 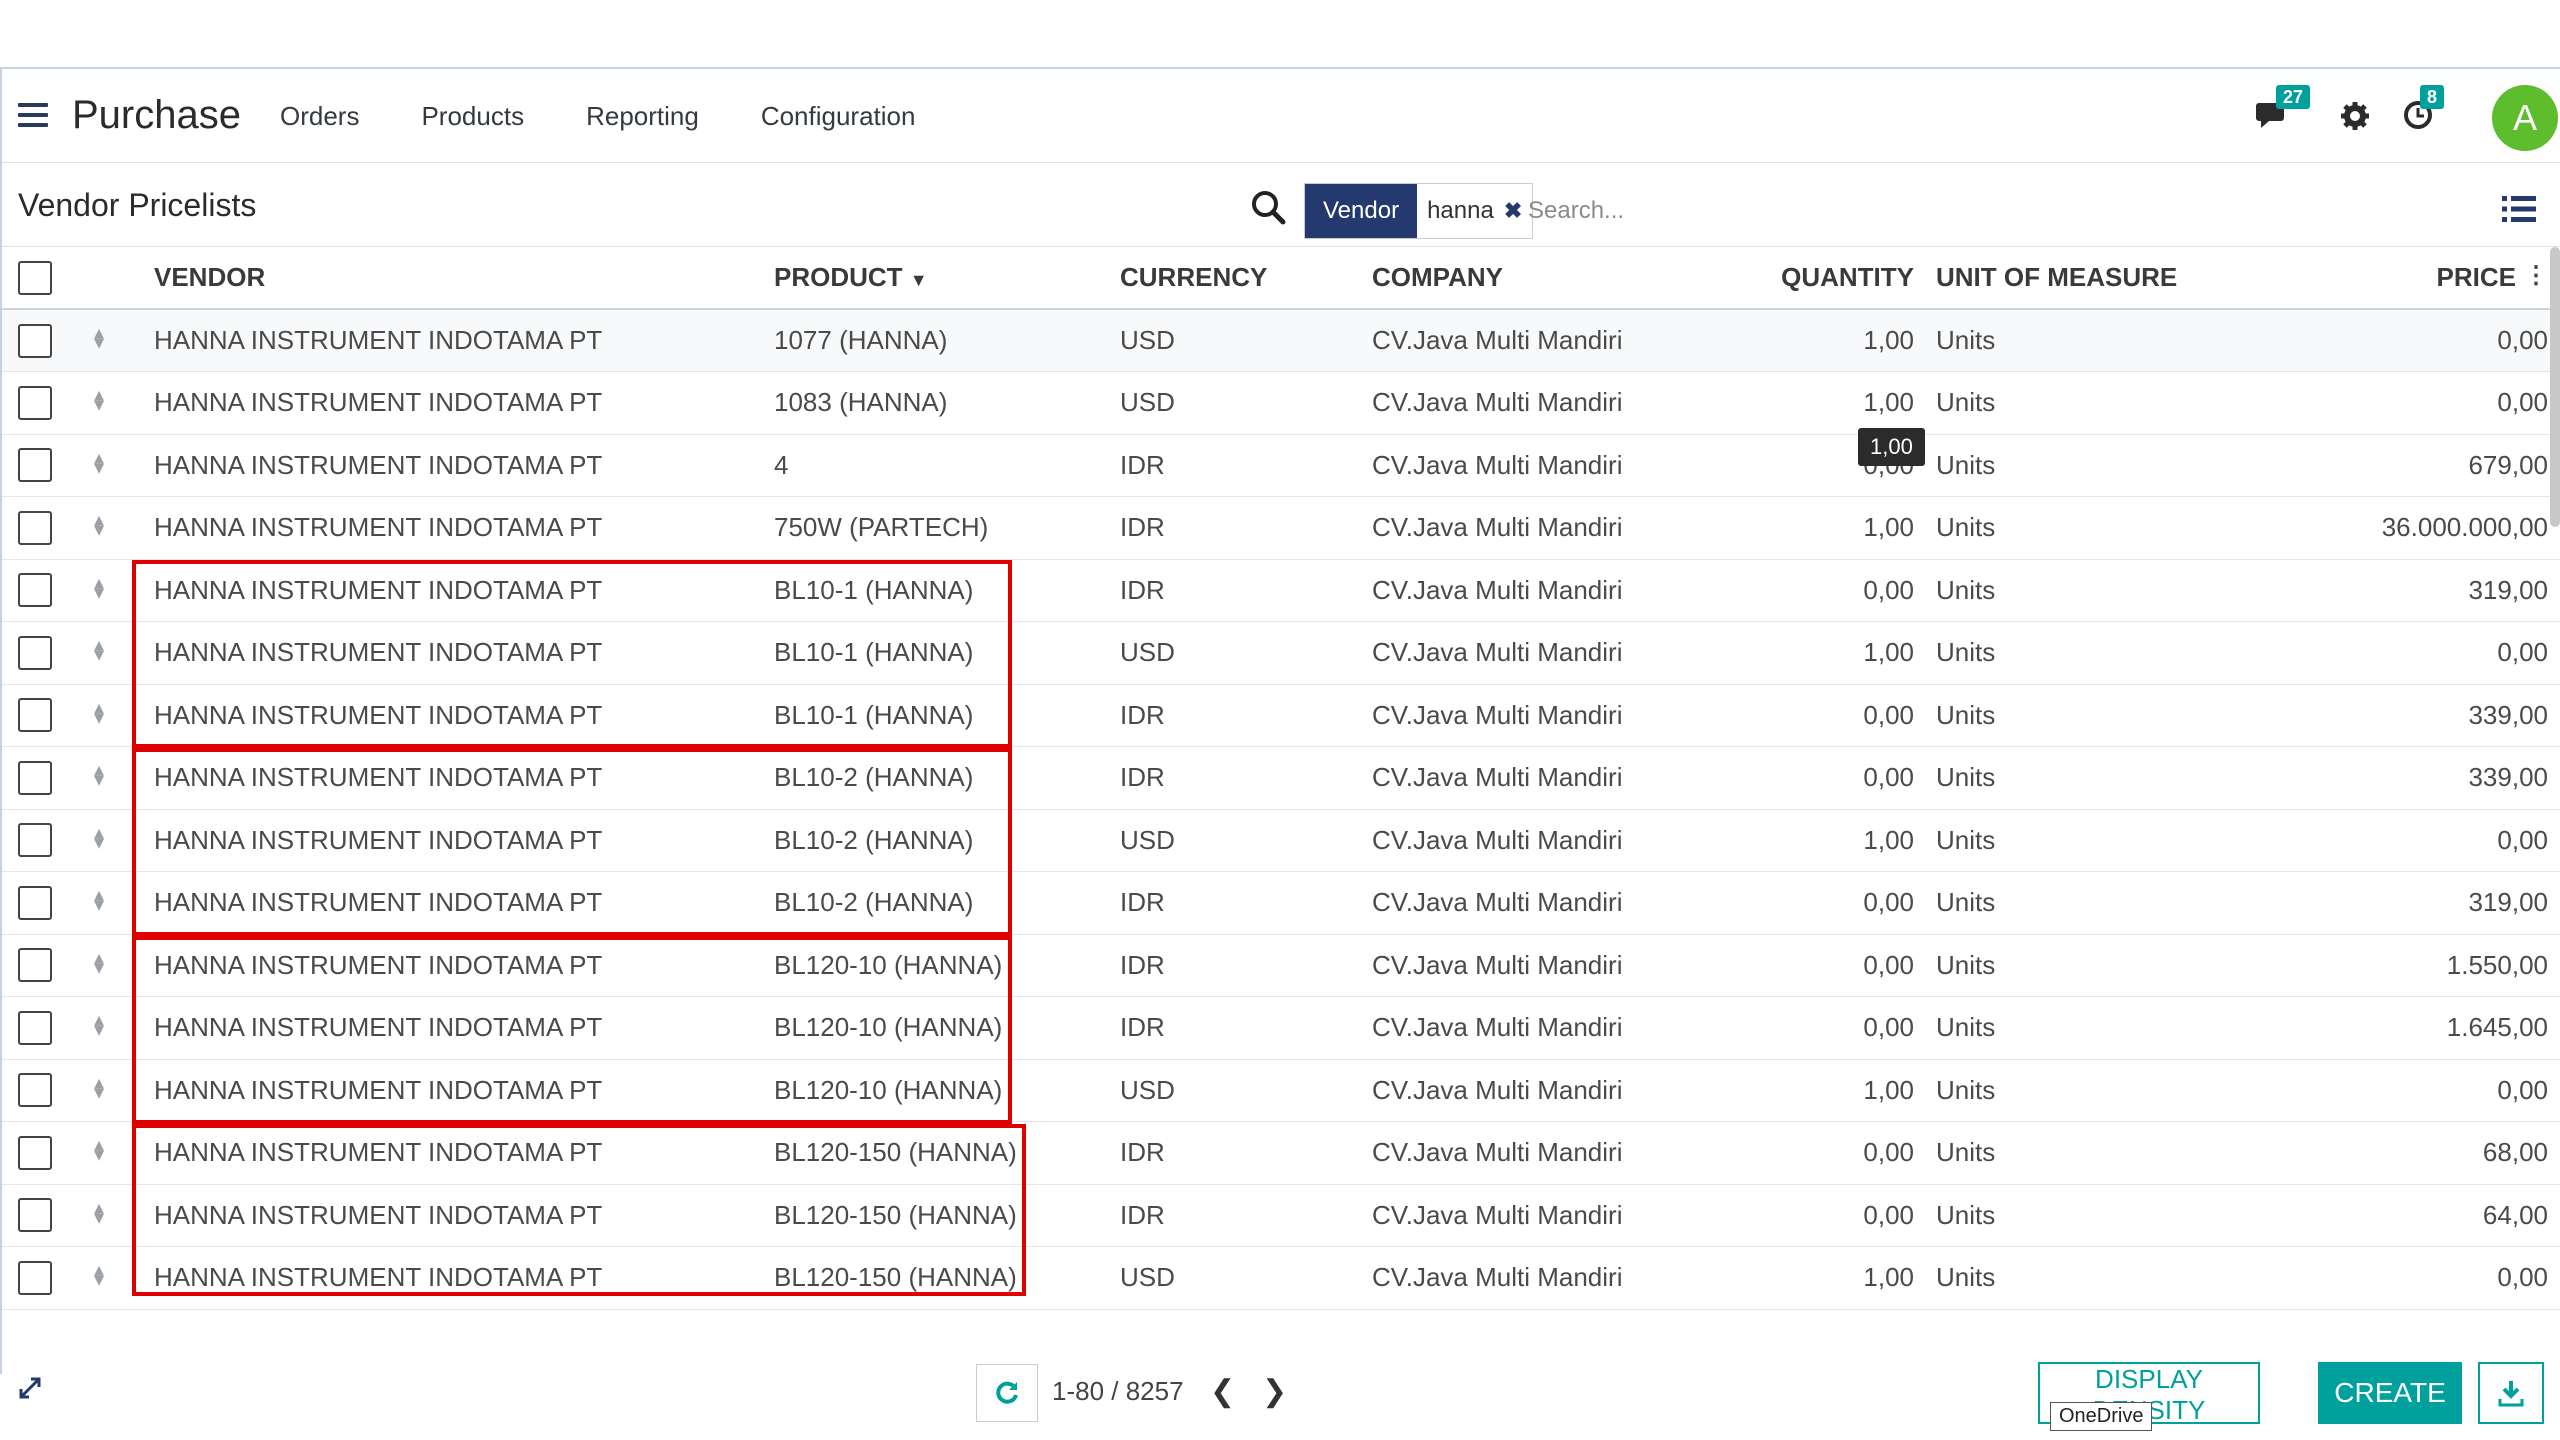 I want to click on list-view-icon, so click(x=2519, y=211).